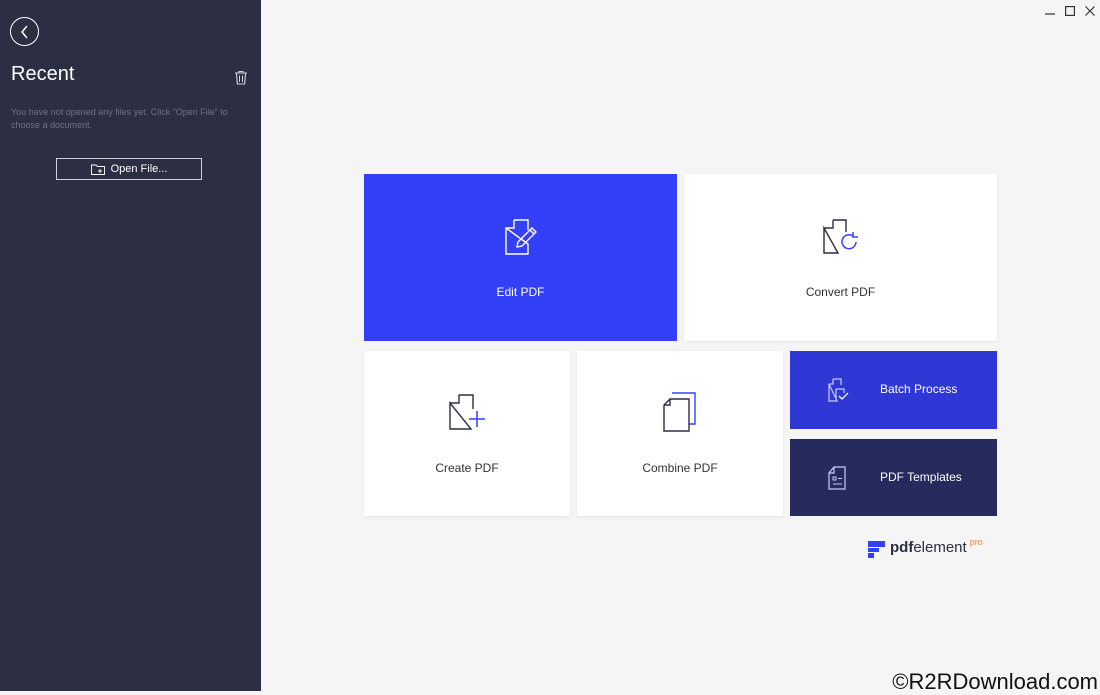  I want to click on convert-document-icon, so click(840, 236).